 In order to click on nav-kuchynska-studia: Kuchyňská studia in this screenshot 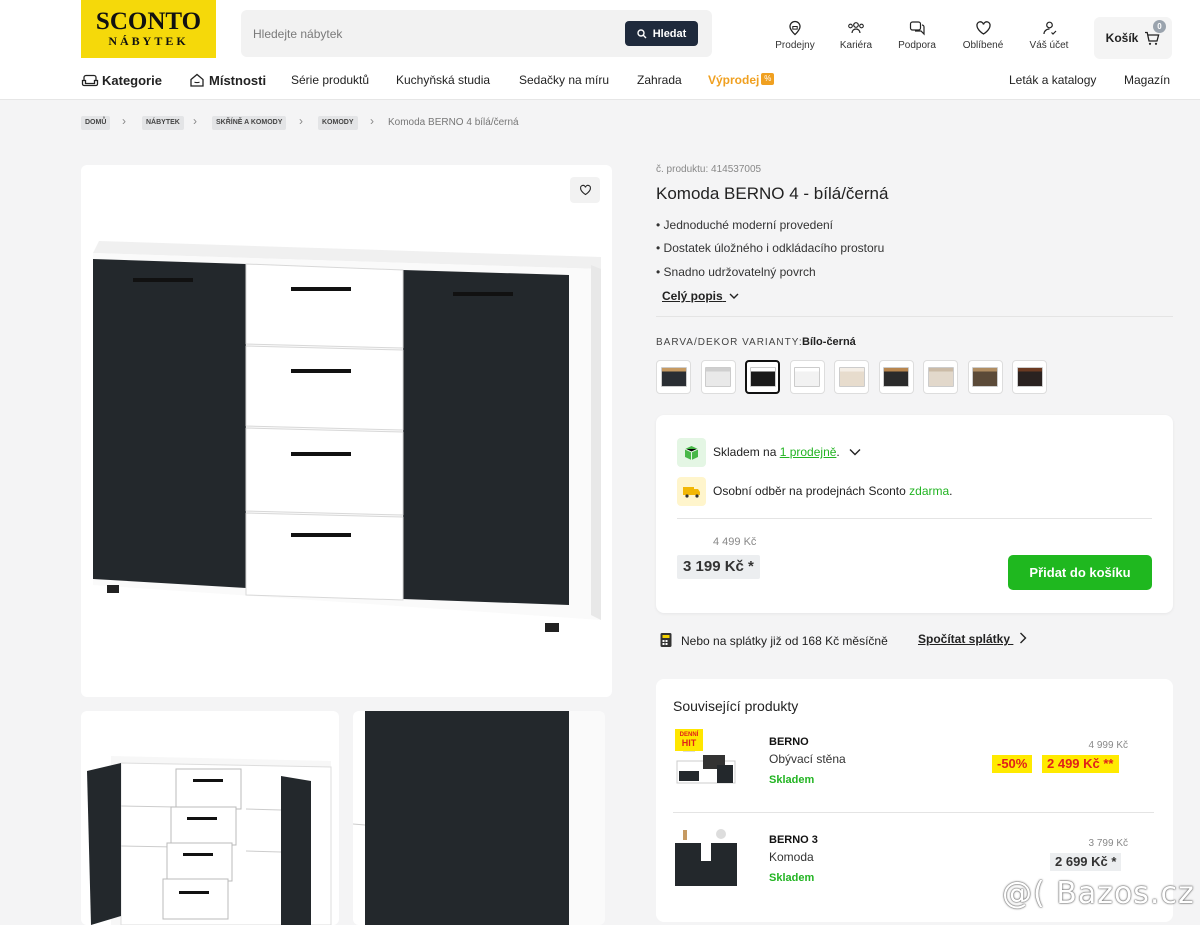, I will do `click(443, 80)`.